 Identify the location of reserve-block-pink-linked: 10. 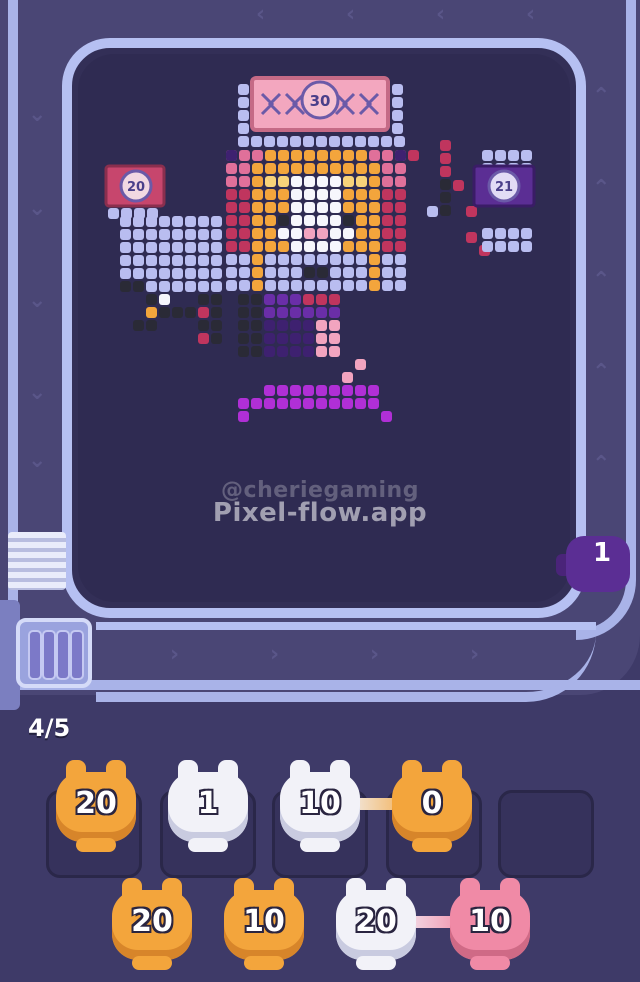
(490, 924).